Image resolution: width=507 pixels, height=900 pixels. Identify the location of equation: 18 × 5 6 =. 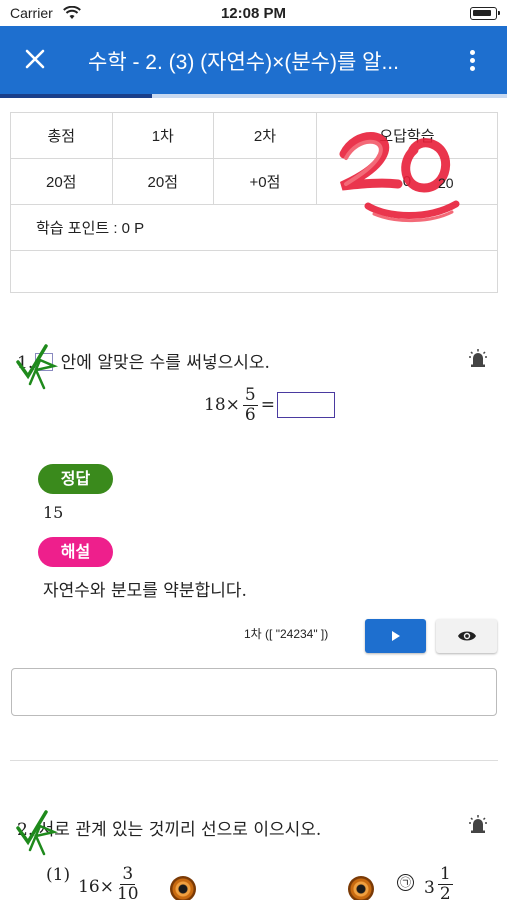
(269, 405).